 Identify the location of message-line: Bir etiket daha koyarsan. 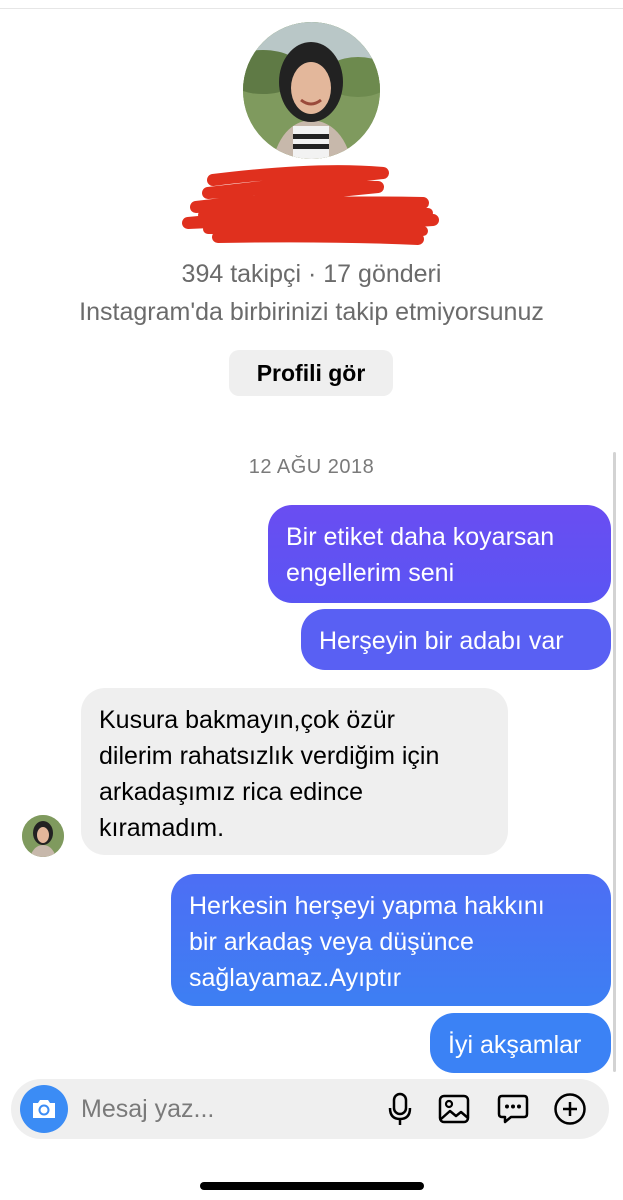
(420, 537).